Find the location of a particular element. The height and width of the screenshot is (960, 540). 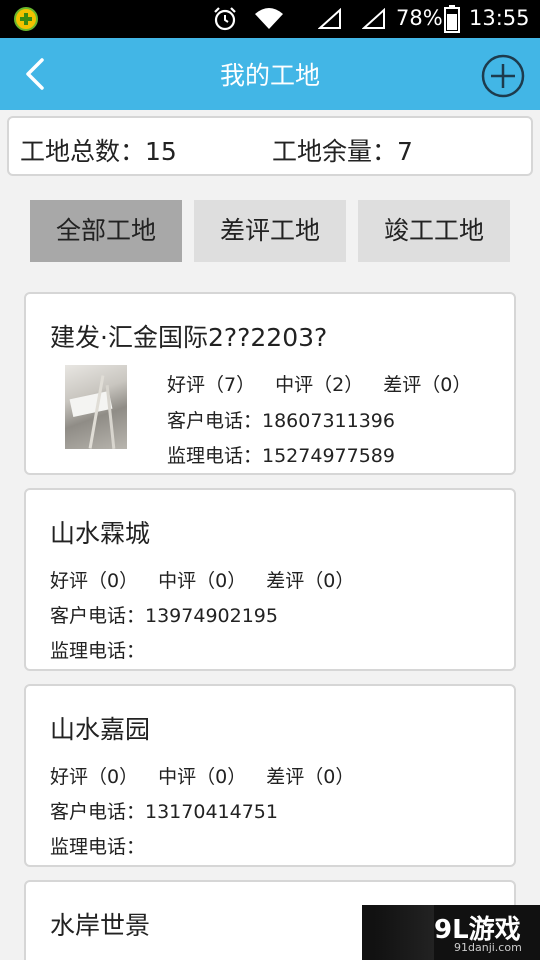

clock: 13:55 is located at coordinates (499, 18).